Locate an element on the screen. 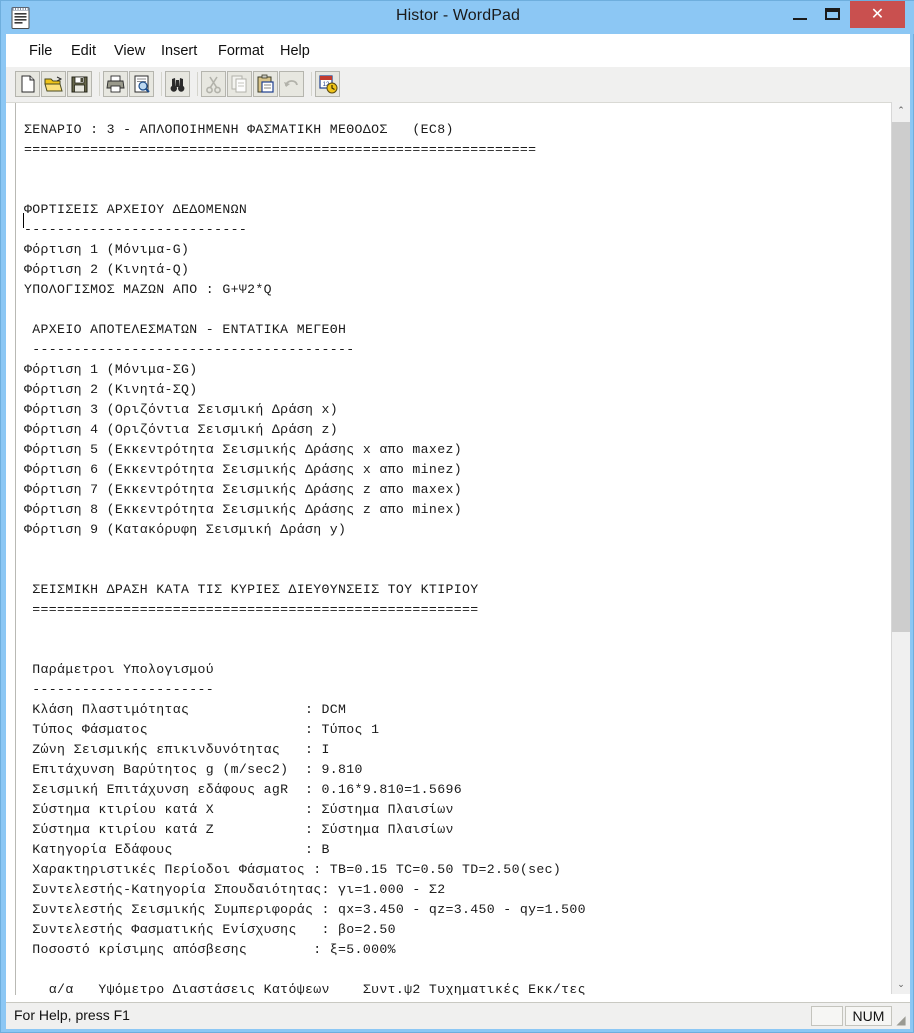  save-button is located at coordinates (79, 84).